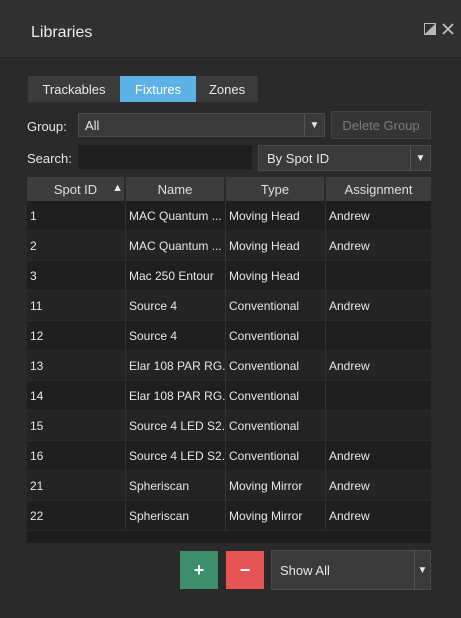 This screenshot has height=618, width=461. Describe the element at coordinates (74, 89) in the screenshot. I see `tab-trackables: Trackables` at that location.